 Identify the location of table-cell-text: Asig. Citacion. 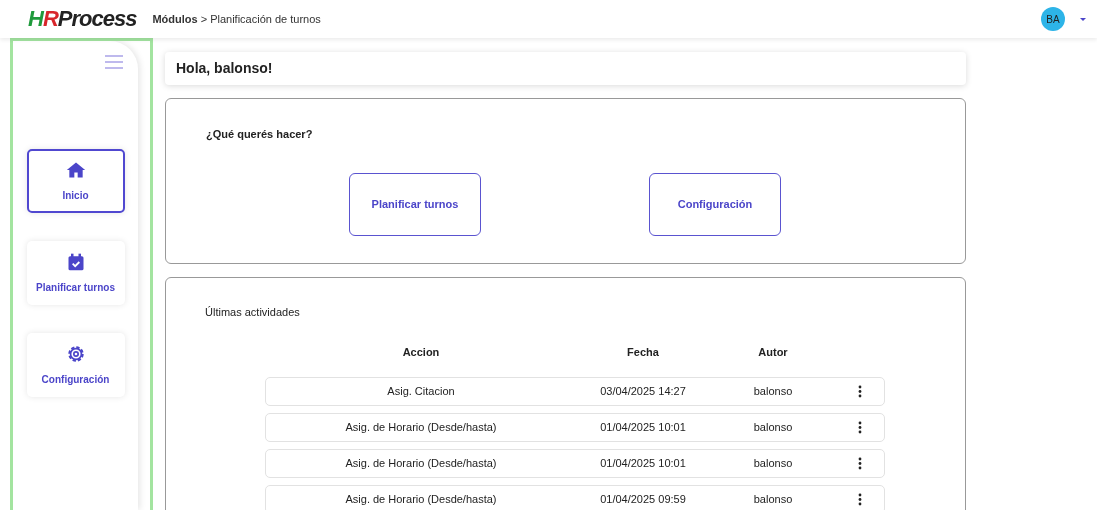
(421, 391).